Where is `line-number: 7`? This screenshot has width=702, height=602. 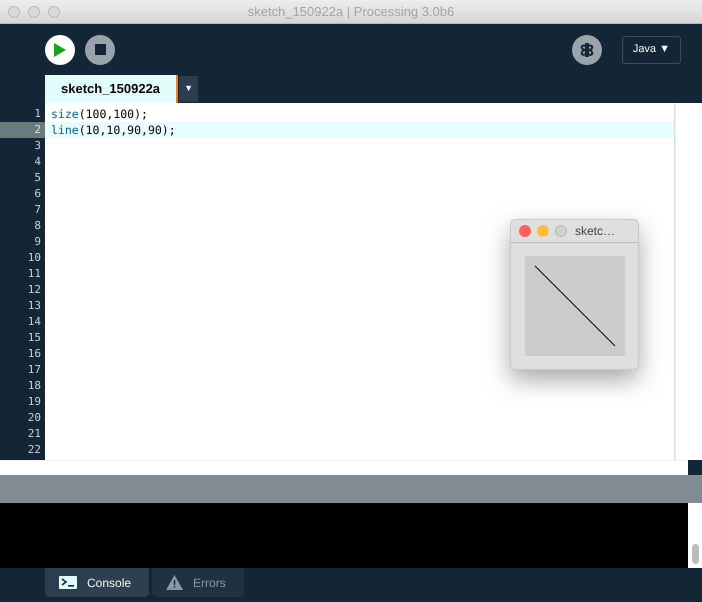
line-number: 7 is located at coordinates (37, 210).